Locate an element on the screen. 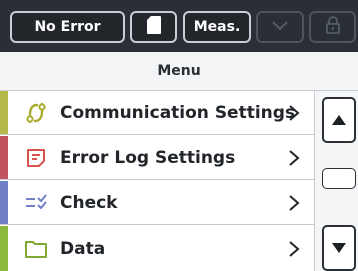 The image size is (358, 271). dropdown-button is located at coordinates (280, 27).